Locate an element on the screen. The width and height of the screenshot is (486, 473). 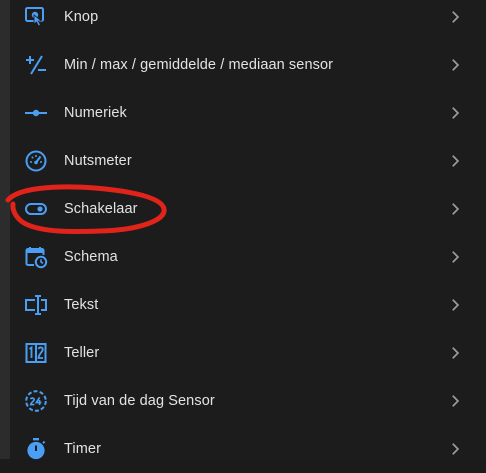
timer-icon is located at coordinates (36, 449).